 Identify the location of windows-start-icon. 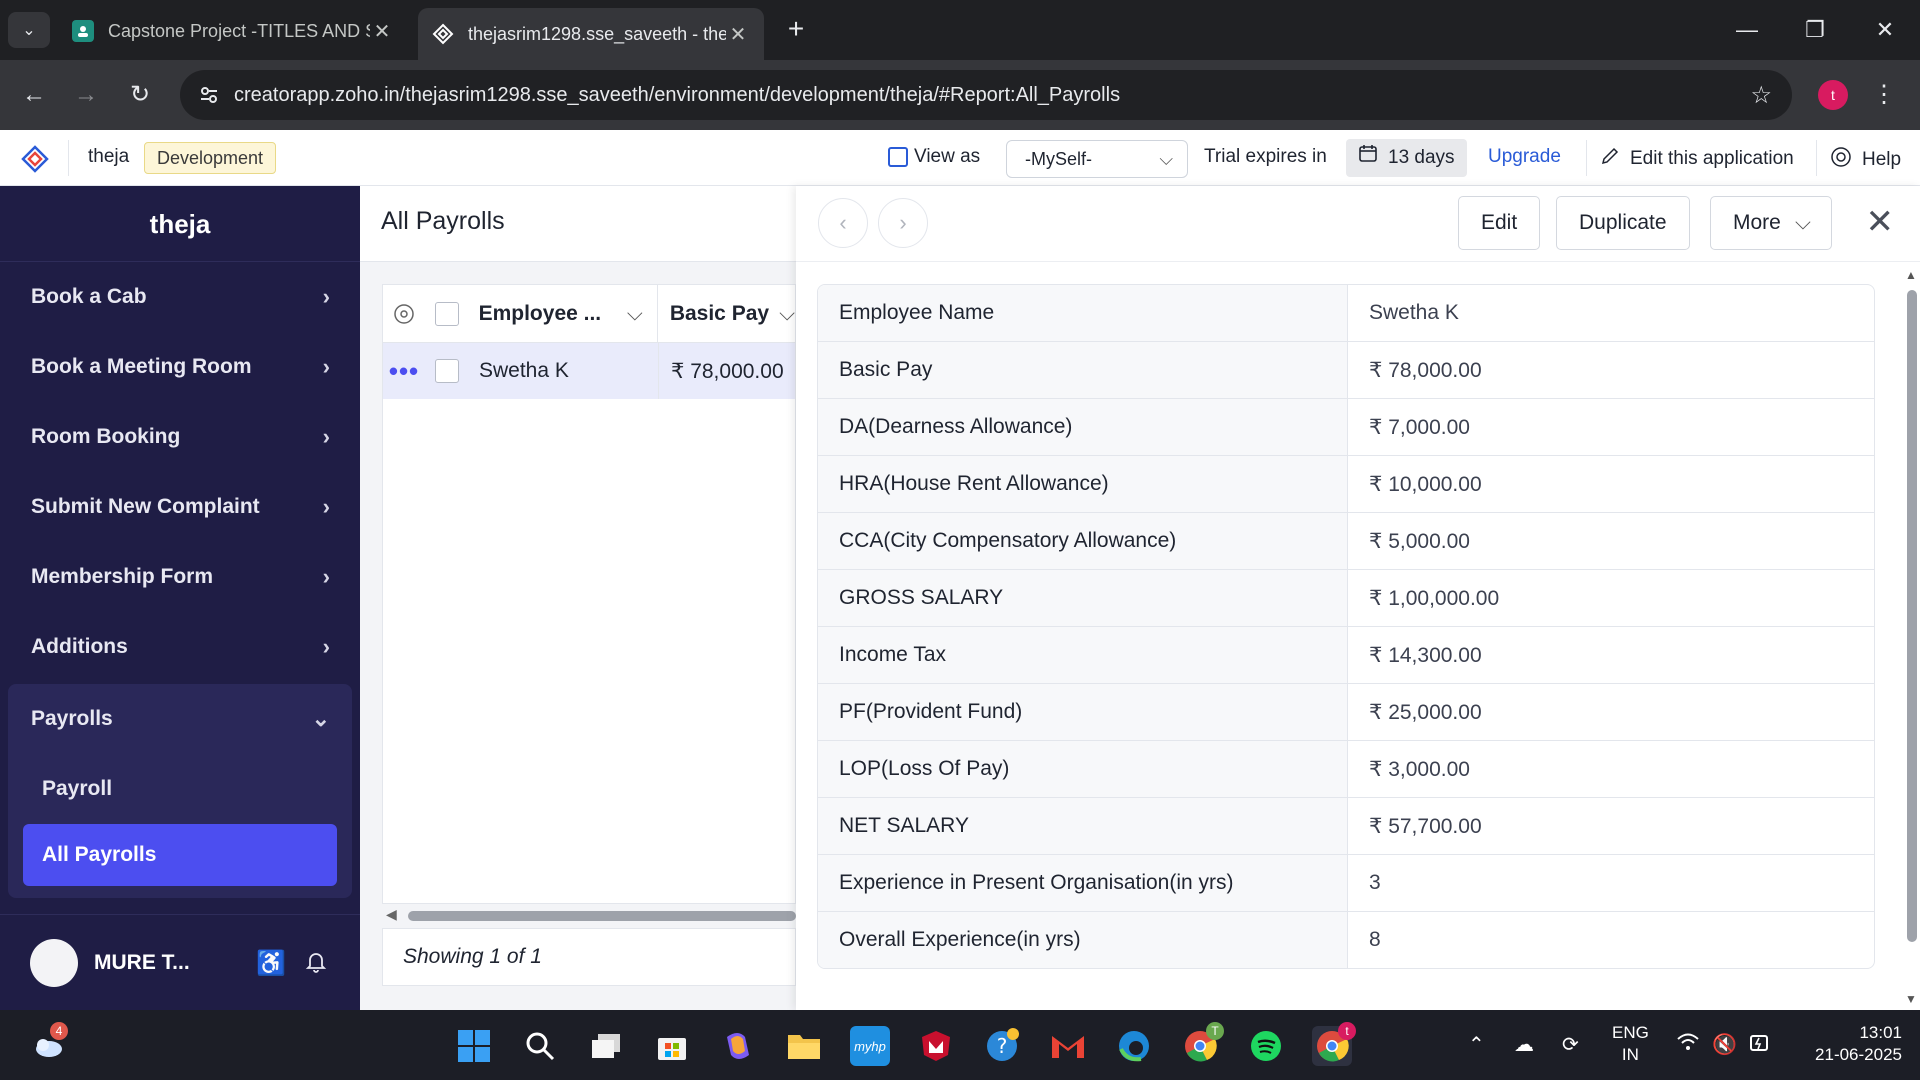
(474, 1046).